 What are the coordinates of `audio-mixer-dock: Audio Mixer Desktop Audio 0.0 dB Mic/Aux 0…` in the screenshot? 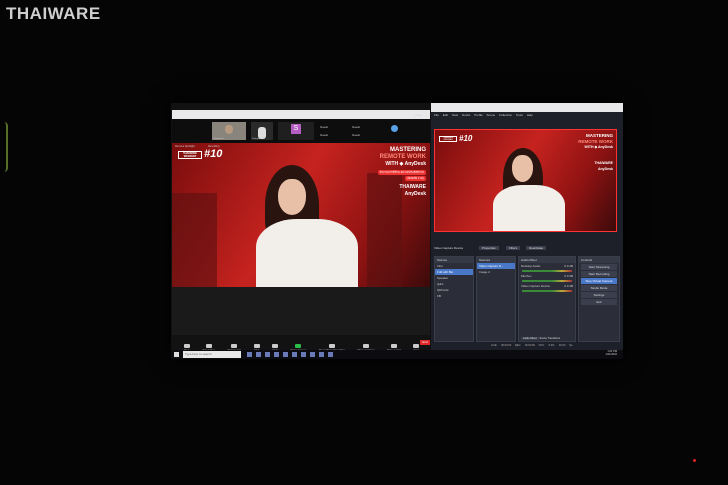 It's located at (547, 299).